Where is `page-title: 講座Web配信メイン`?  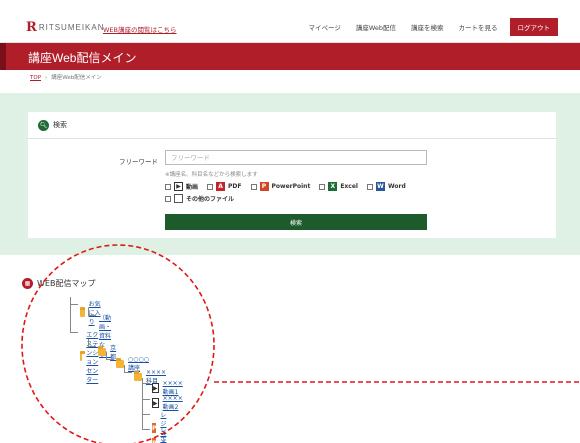 page-title: 講座Web配信メイン is located at coordinates (82, 58).